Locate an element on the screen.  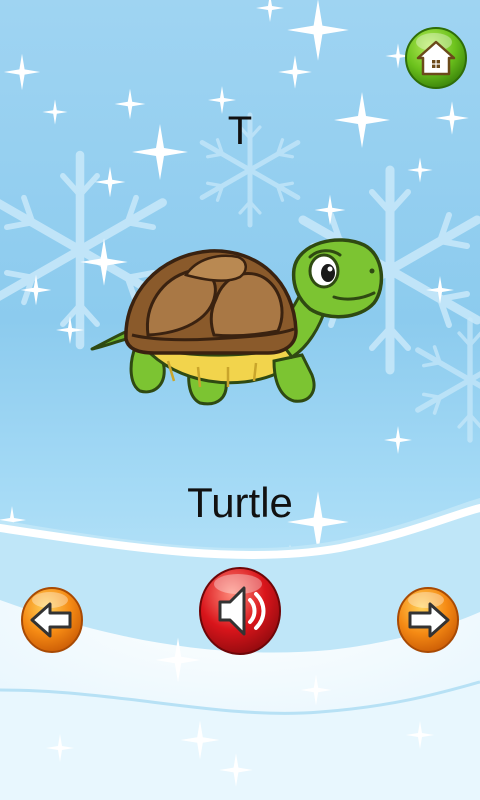
turtle-illustration is located at coordinates (237, 322).